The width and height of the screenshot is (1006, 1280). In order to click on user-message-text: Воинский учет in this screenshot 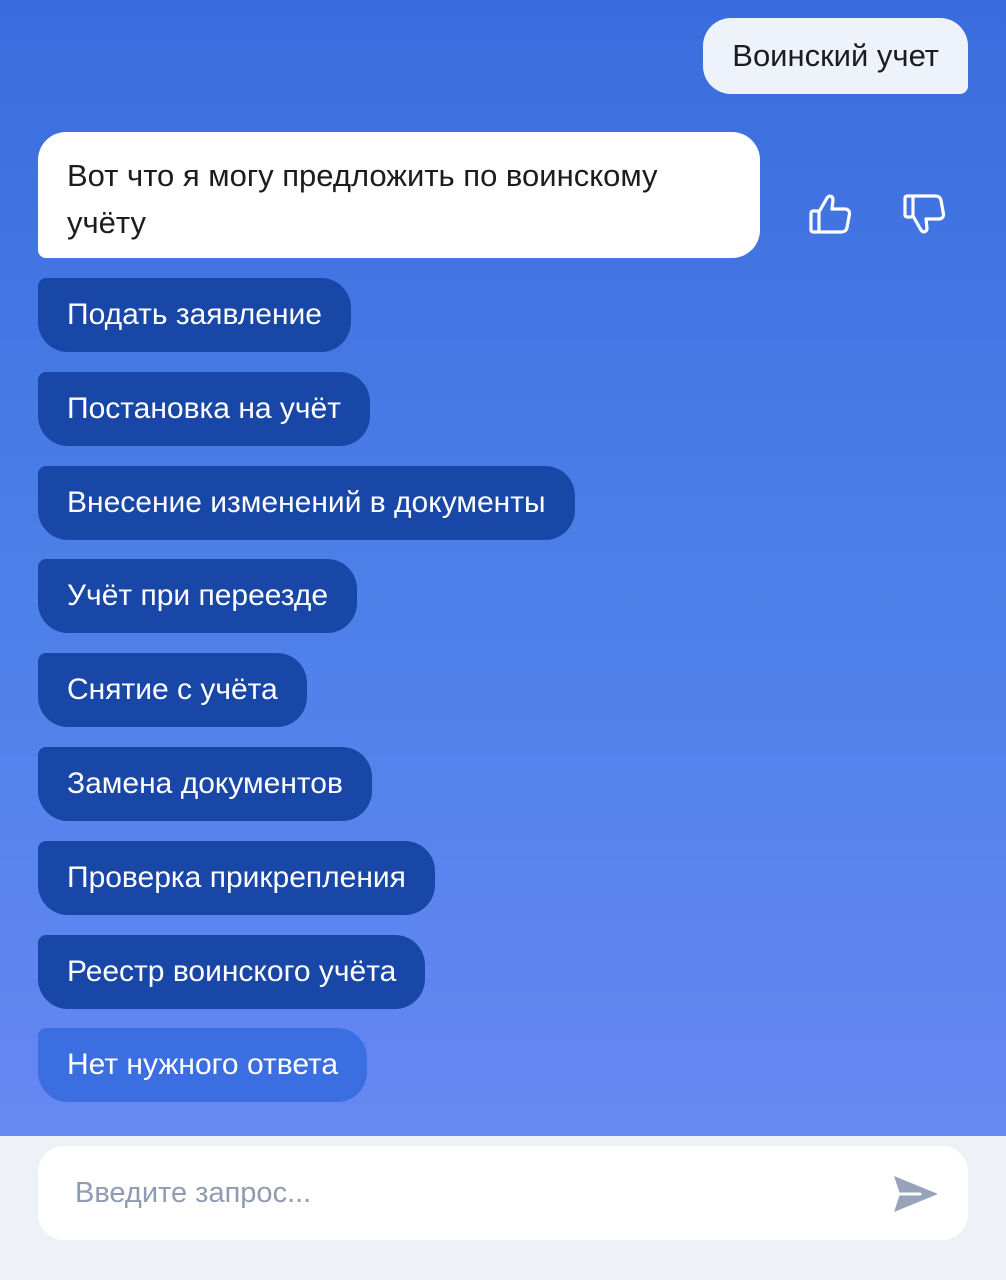, I will do `click(835, 55)`.